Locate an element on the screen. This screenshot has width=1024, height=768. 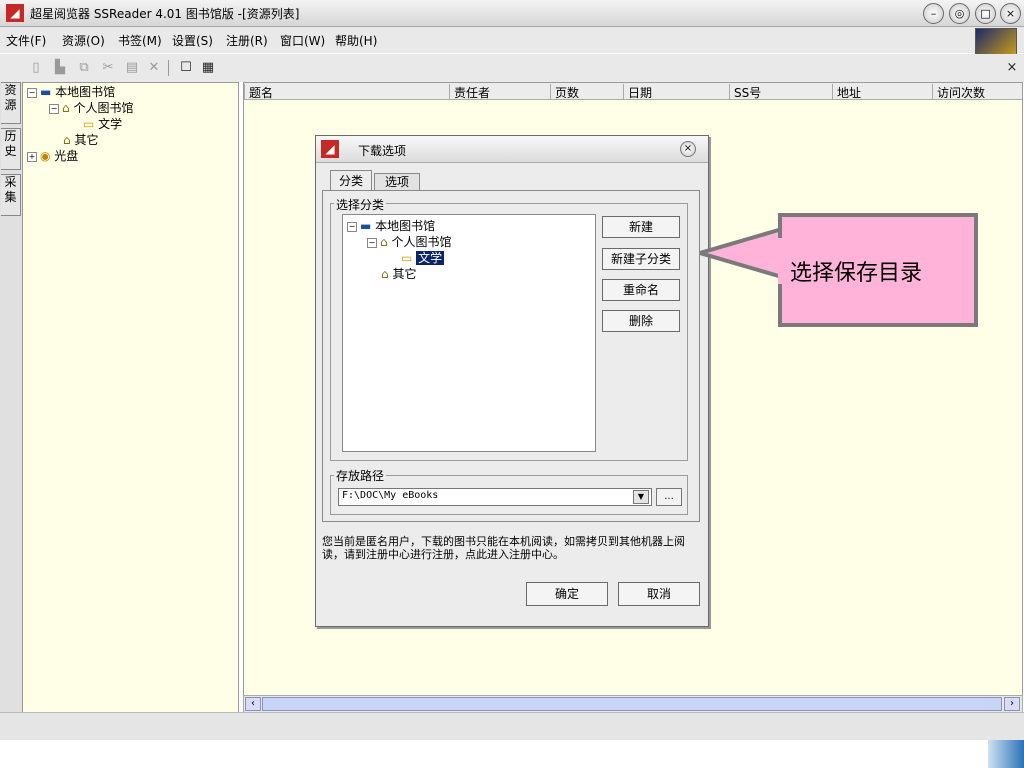
new-button: 新建 is located at coordinates (641, 227).